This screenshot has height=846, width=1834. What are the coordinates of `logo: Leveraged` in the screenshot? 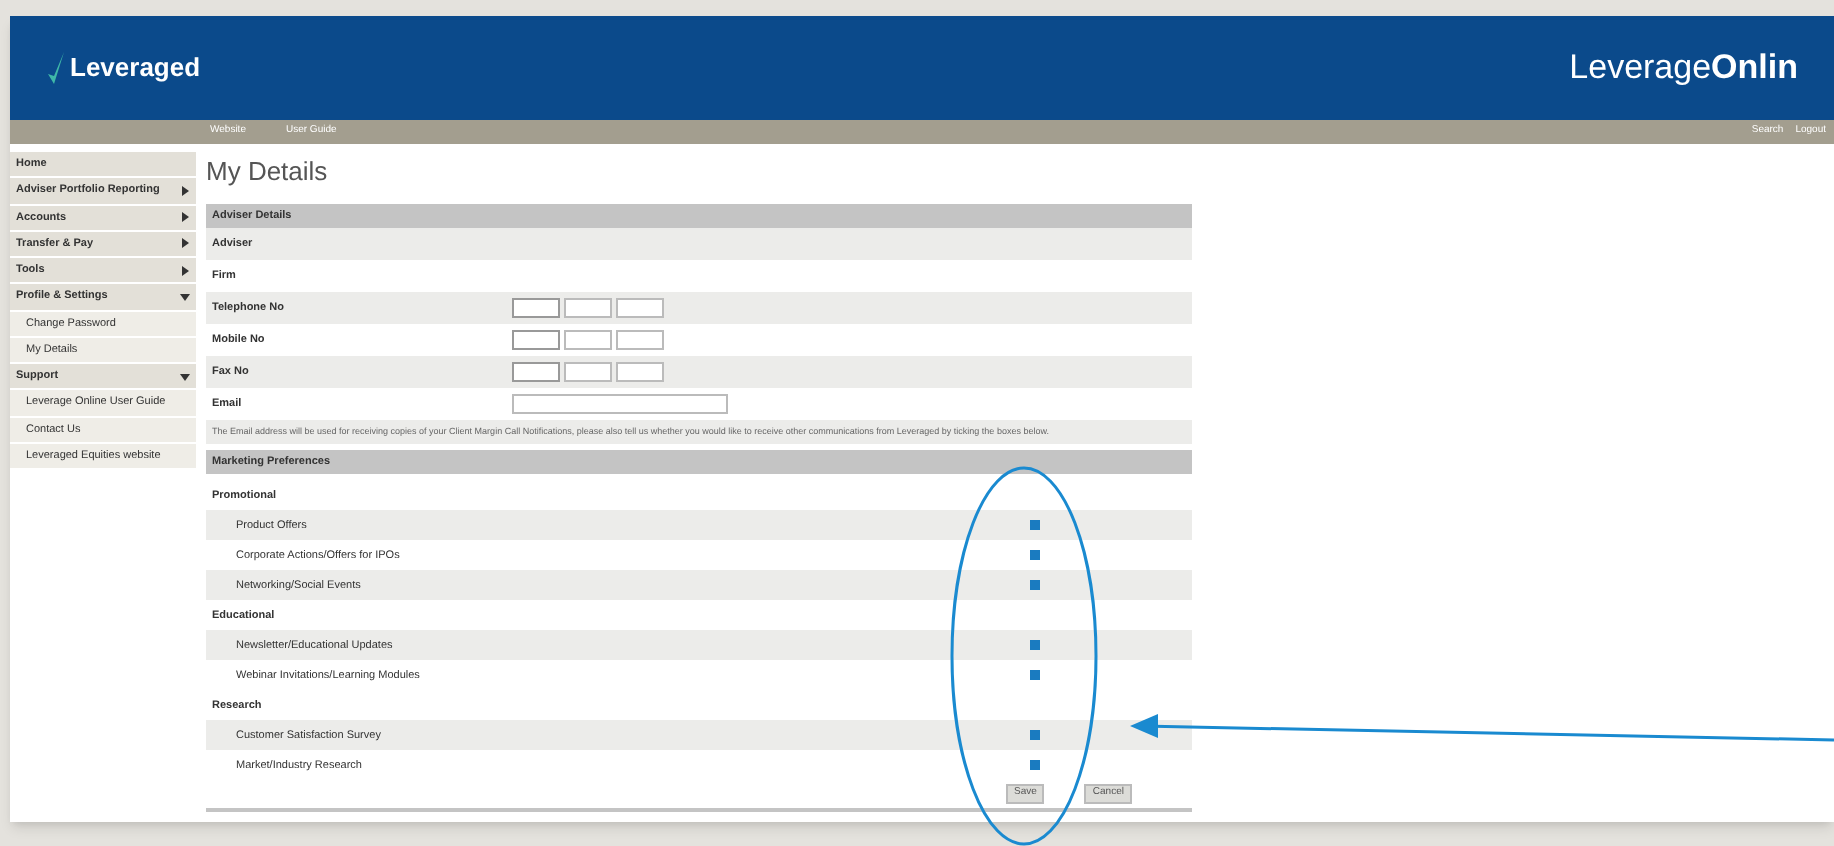 It's located at (123, 68).